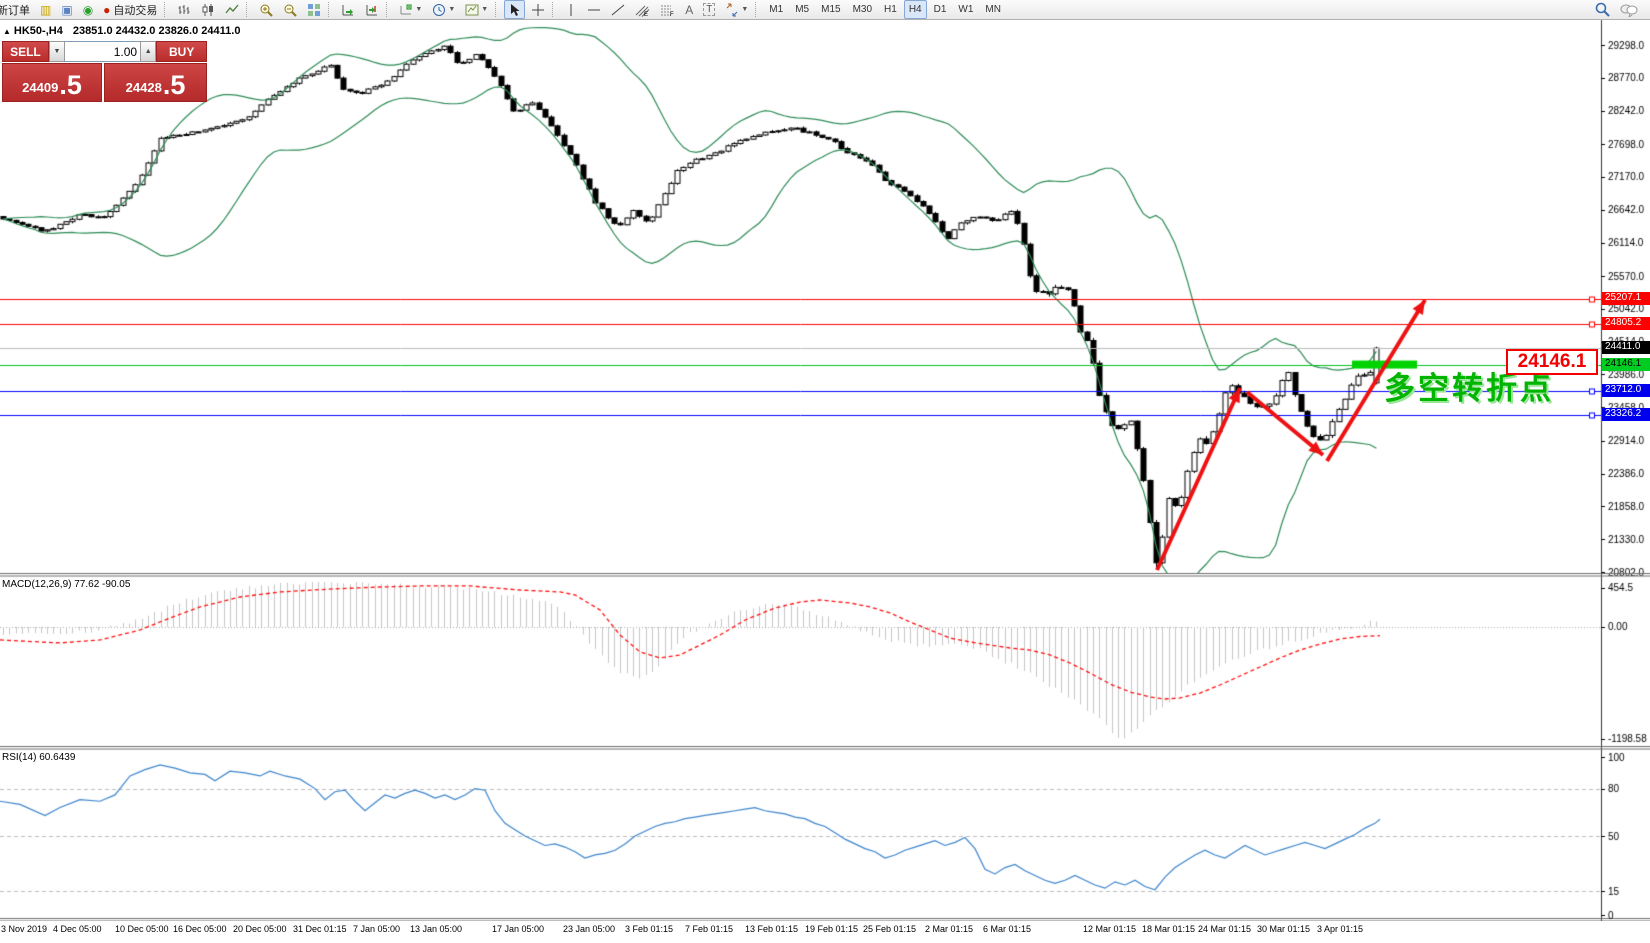  Describe the element at coordinates (57, 757) in the screenshot. I see `rsi-value: 60.6439` at that location.